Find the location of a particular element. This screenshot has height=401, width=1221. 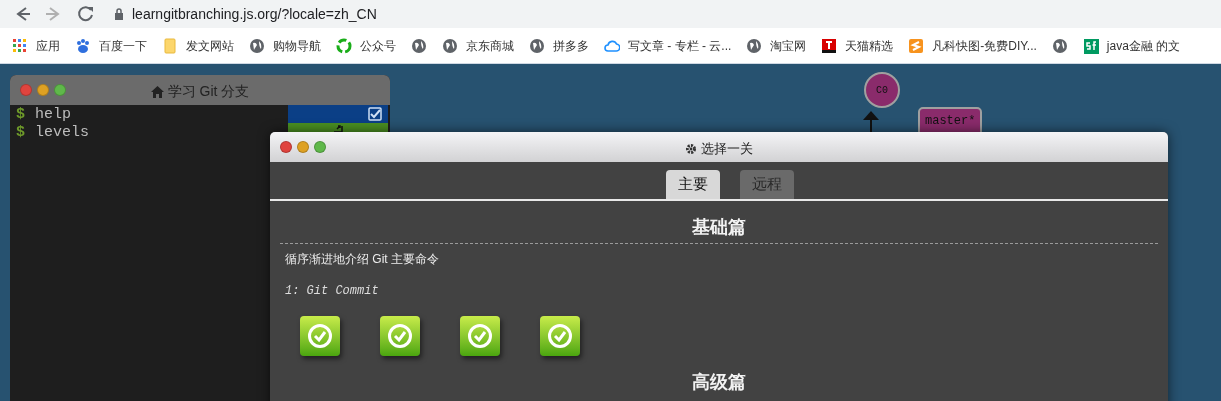

lock-icon is located at coordinates (119, 14).